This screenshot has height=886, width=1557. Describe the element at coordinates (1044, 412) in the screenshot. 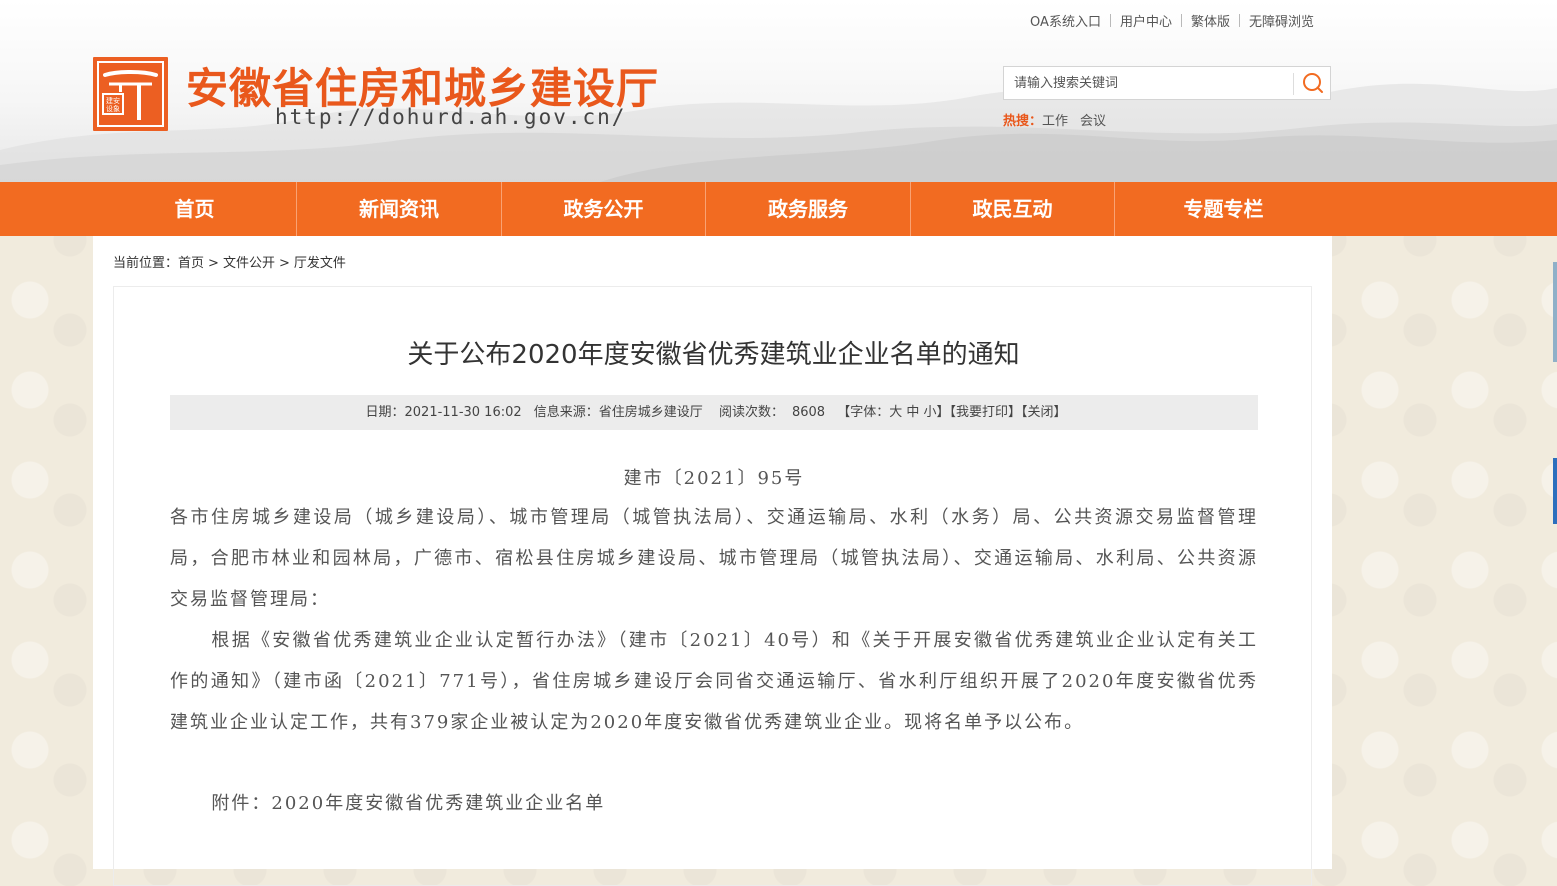

I see `close-button: 【关闭】` at that location.